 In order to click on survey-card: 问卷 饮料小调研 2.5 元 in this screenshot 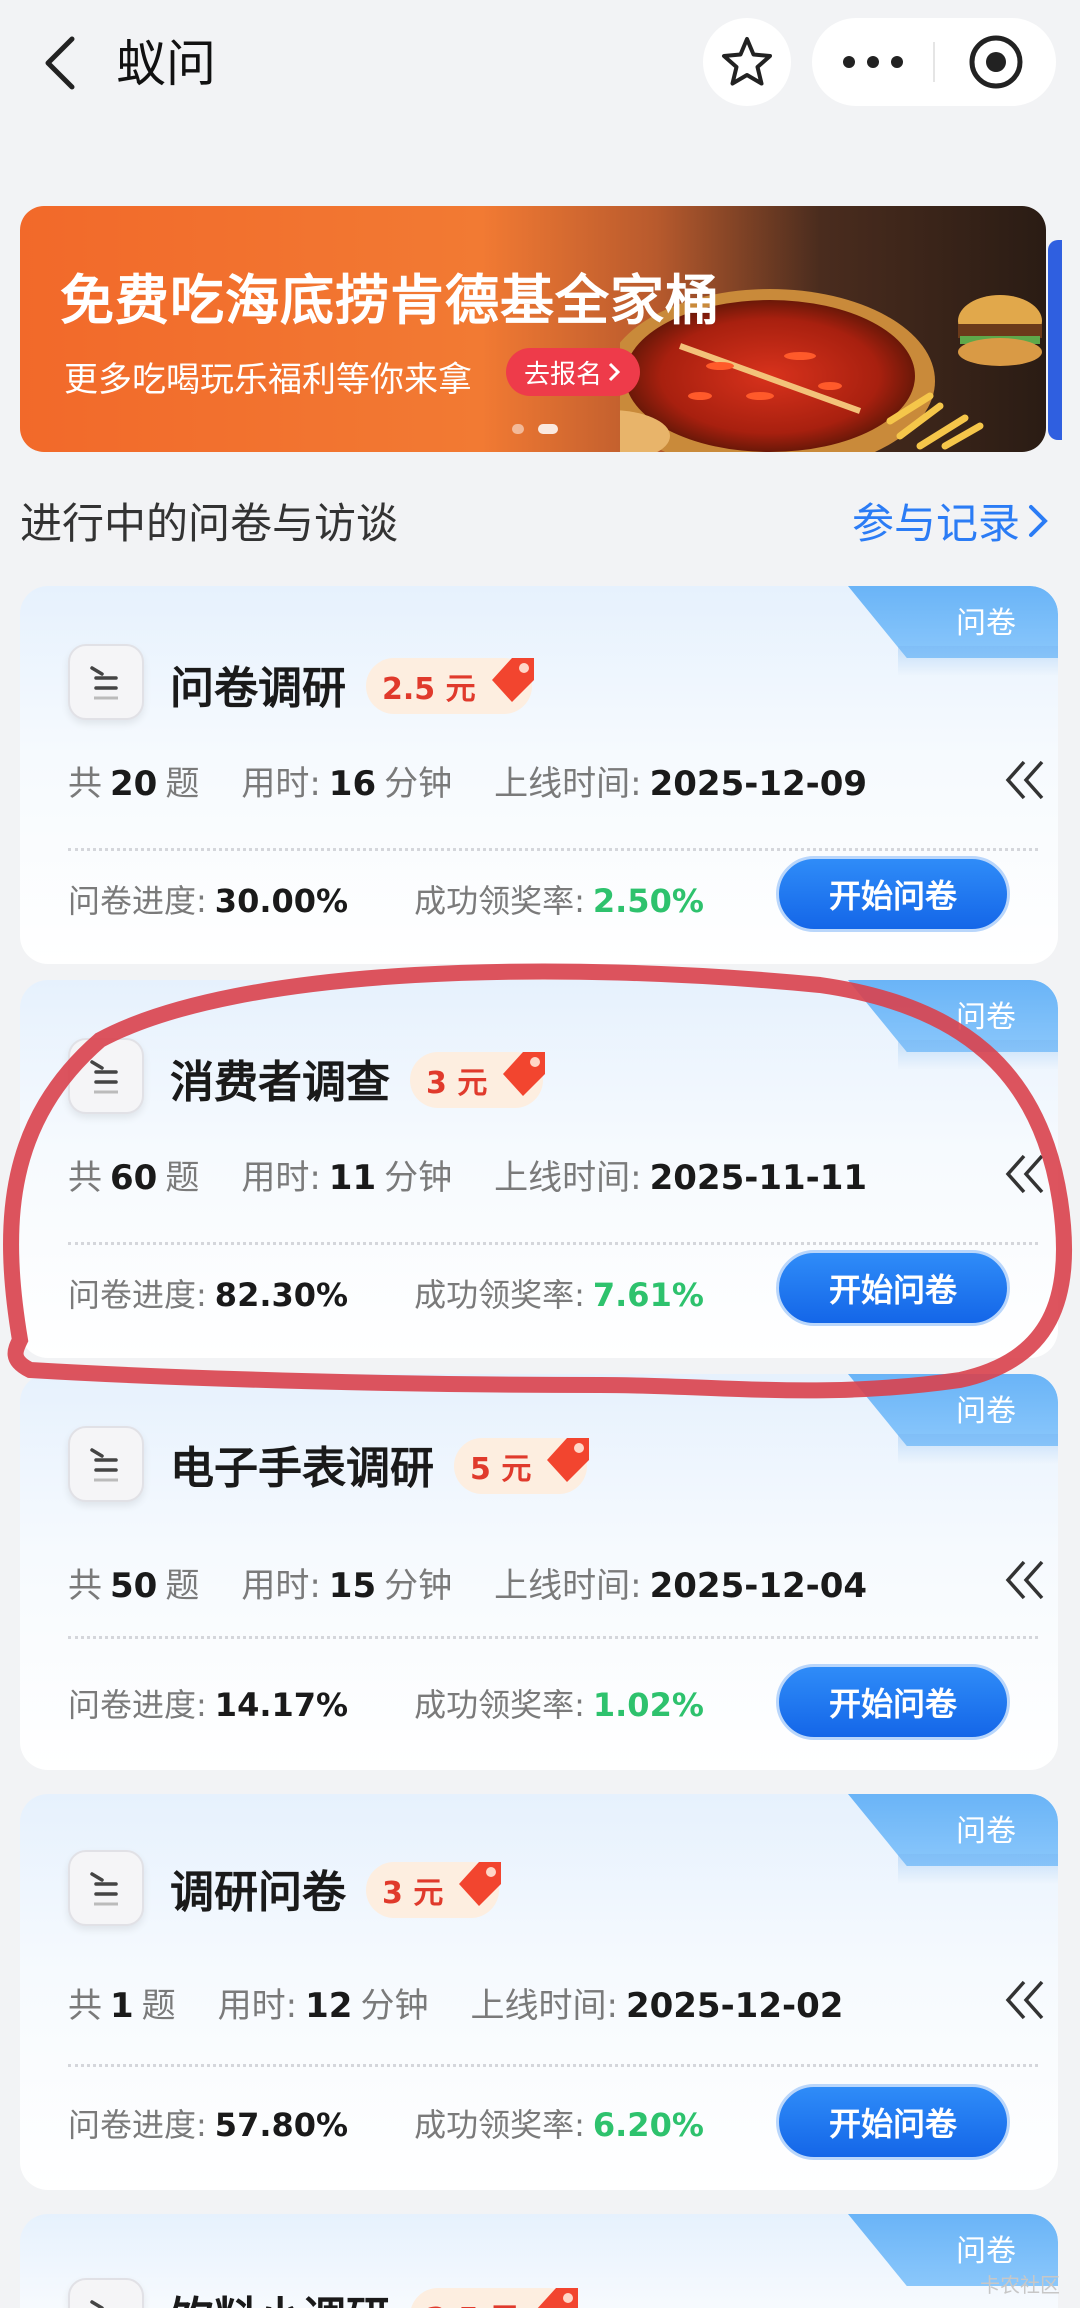, I will do `click(539, 2261)`.